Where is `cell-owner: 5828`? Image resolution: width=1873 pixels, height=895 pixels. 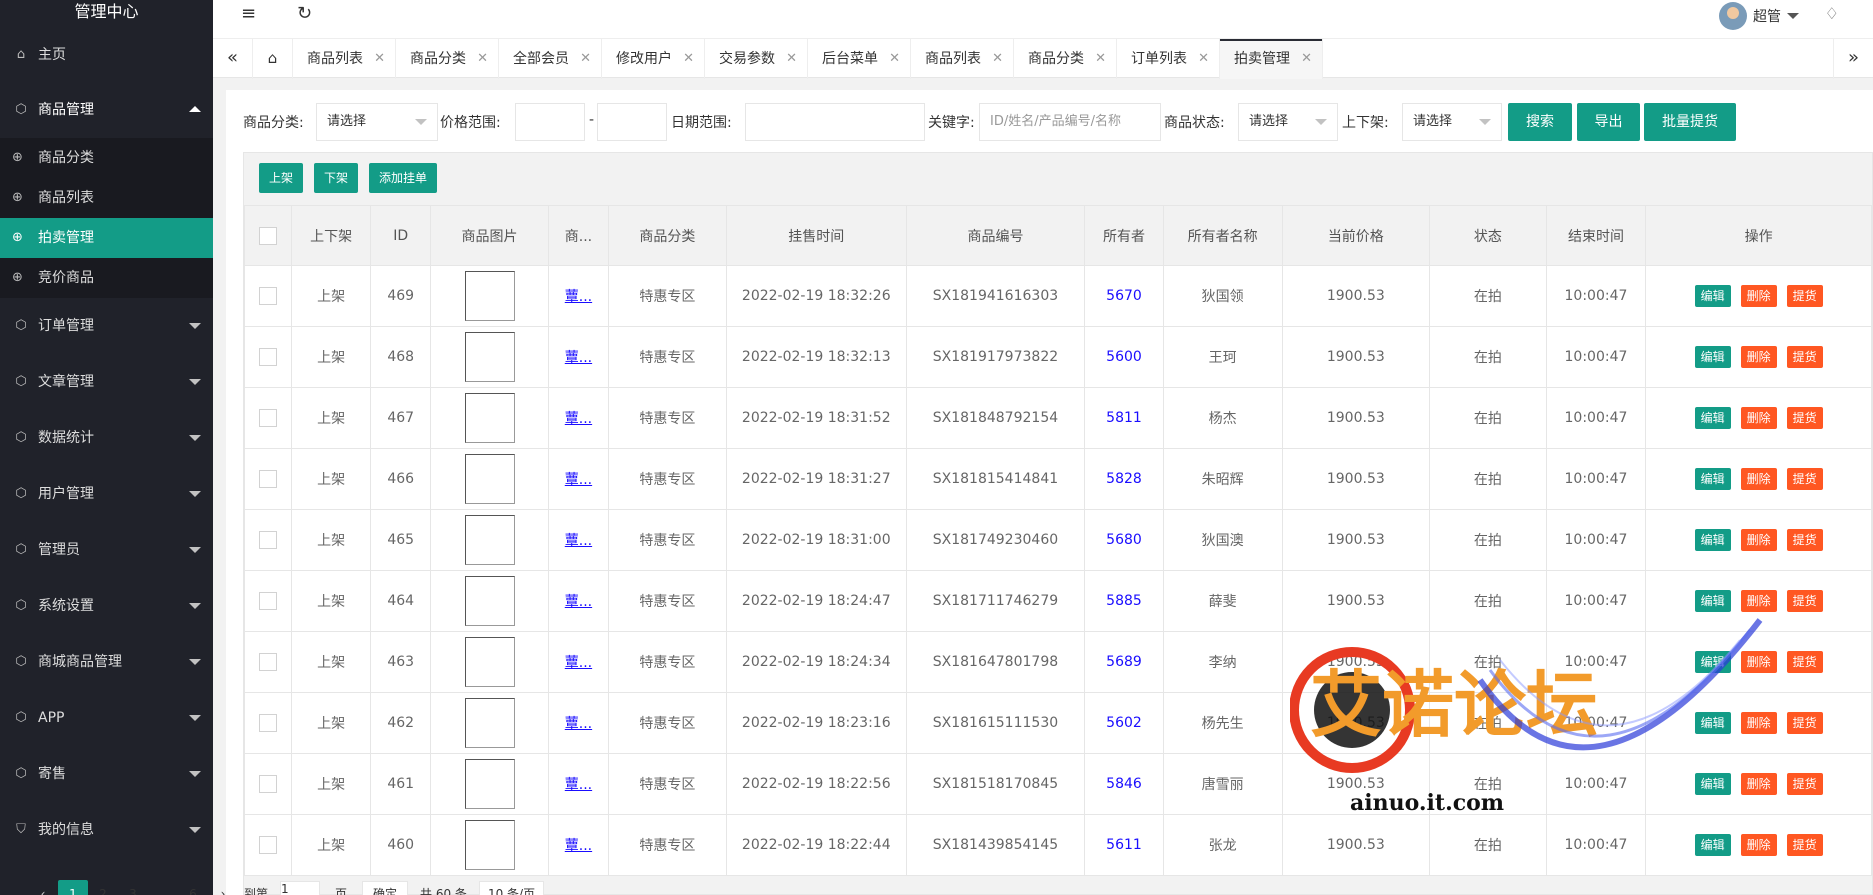 cell-owner: 5828 is located at coordinates (1124, 479).